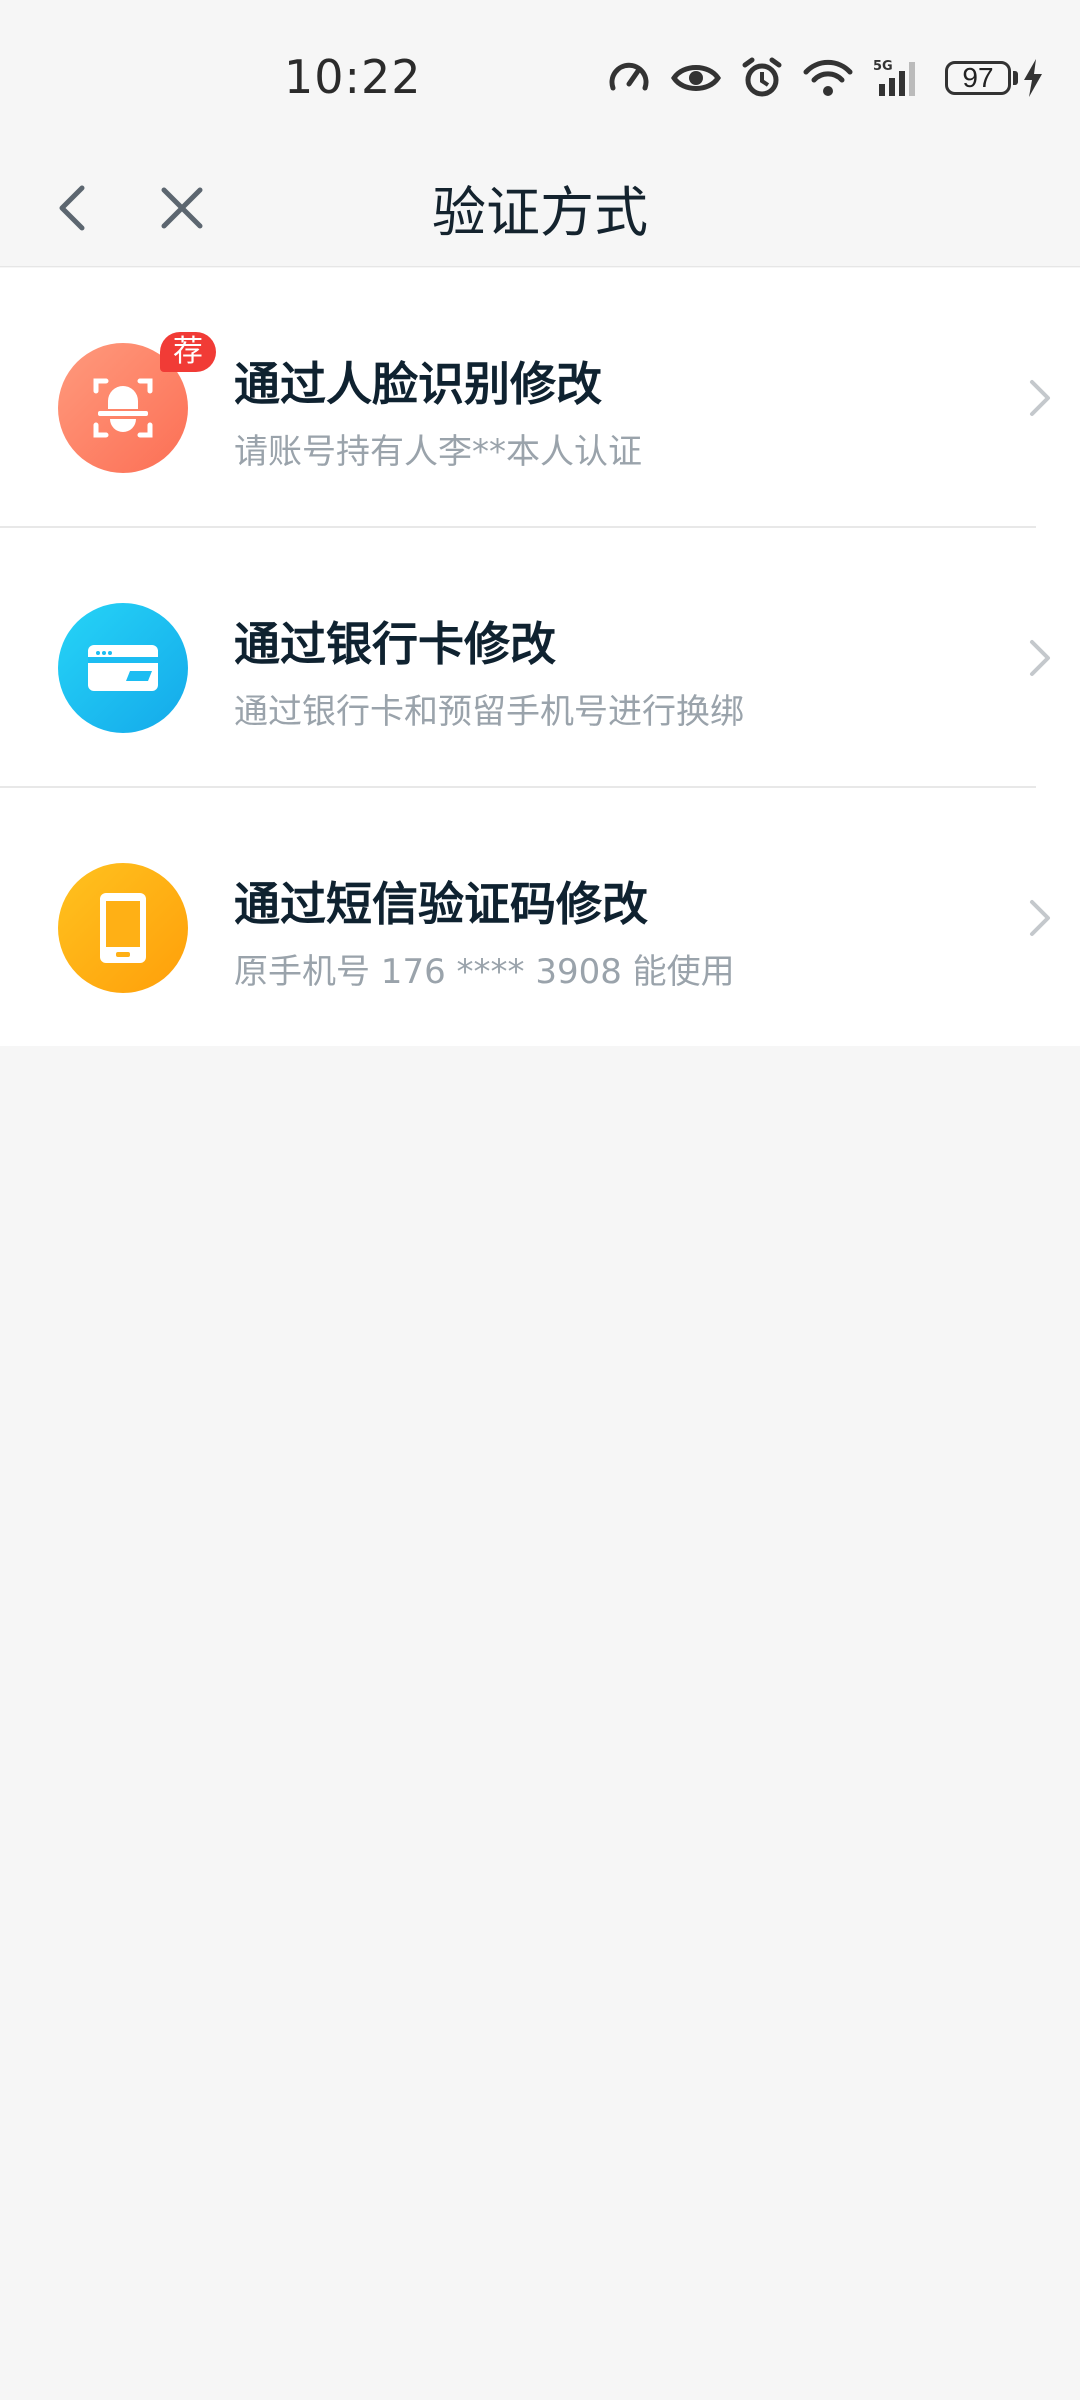 Image resolution: width=1080 pixels, height=2400 pixels. Describe the element at coordinates (123, 668) in the screenshot. I see `bank-card-icon` at that location.